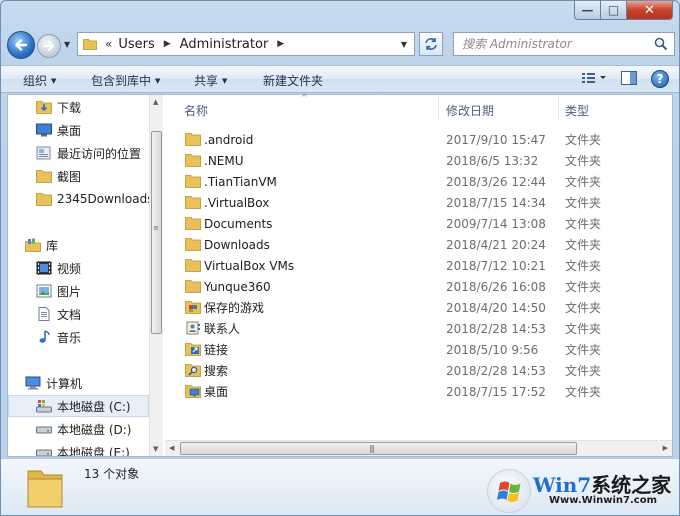  I want to click on drive-icon, so click(44, 430).